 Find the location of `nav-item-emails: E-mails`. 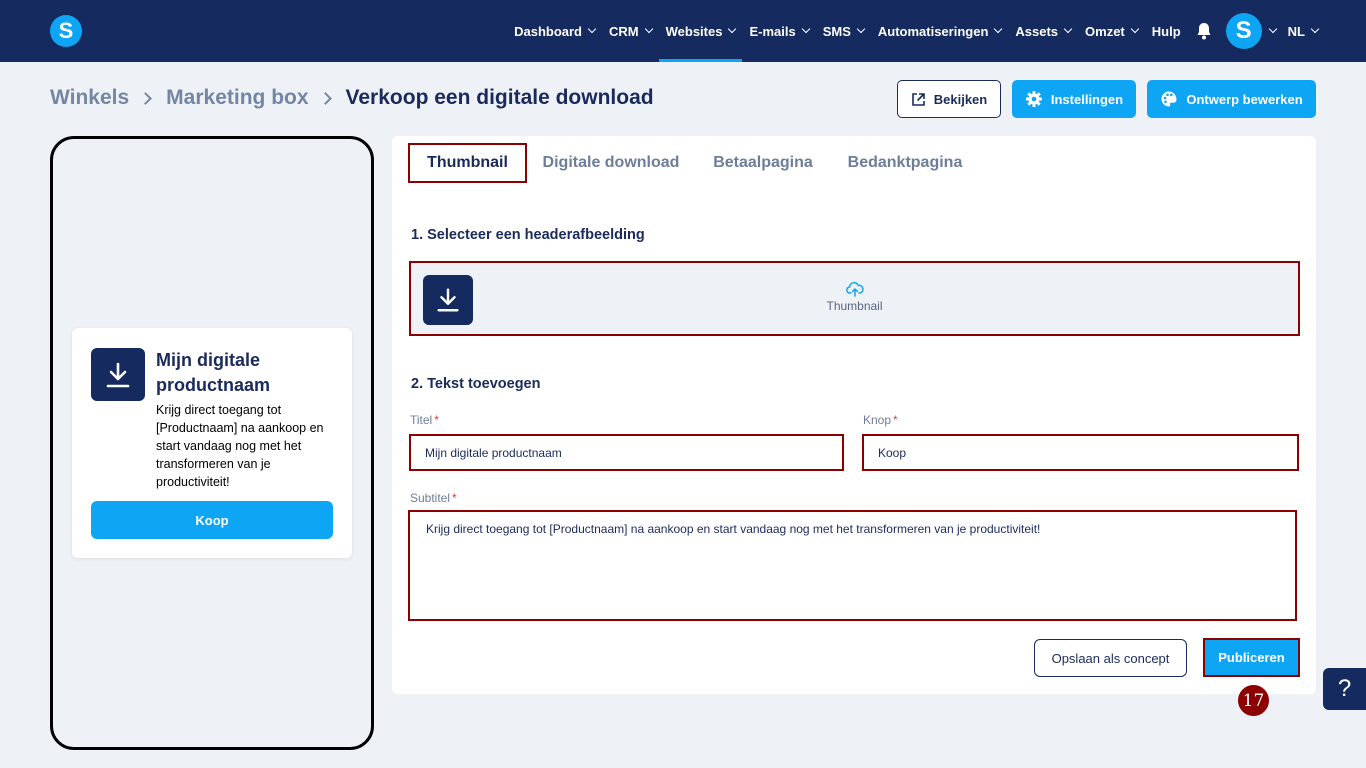

nav-item-emails: E-mails is located at coordinates (778, 31).